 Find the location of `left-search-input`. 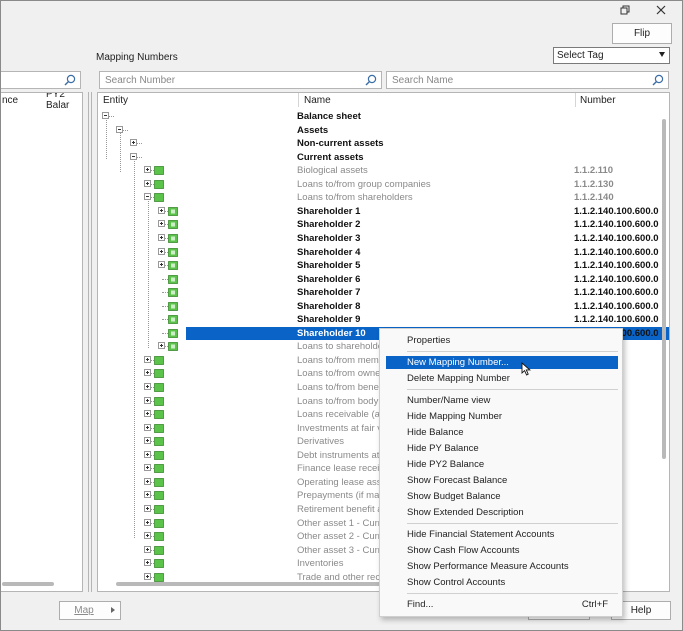

left-search-input is located at coordinates (41, 80).